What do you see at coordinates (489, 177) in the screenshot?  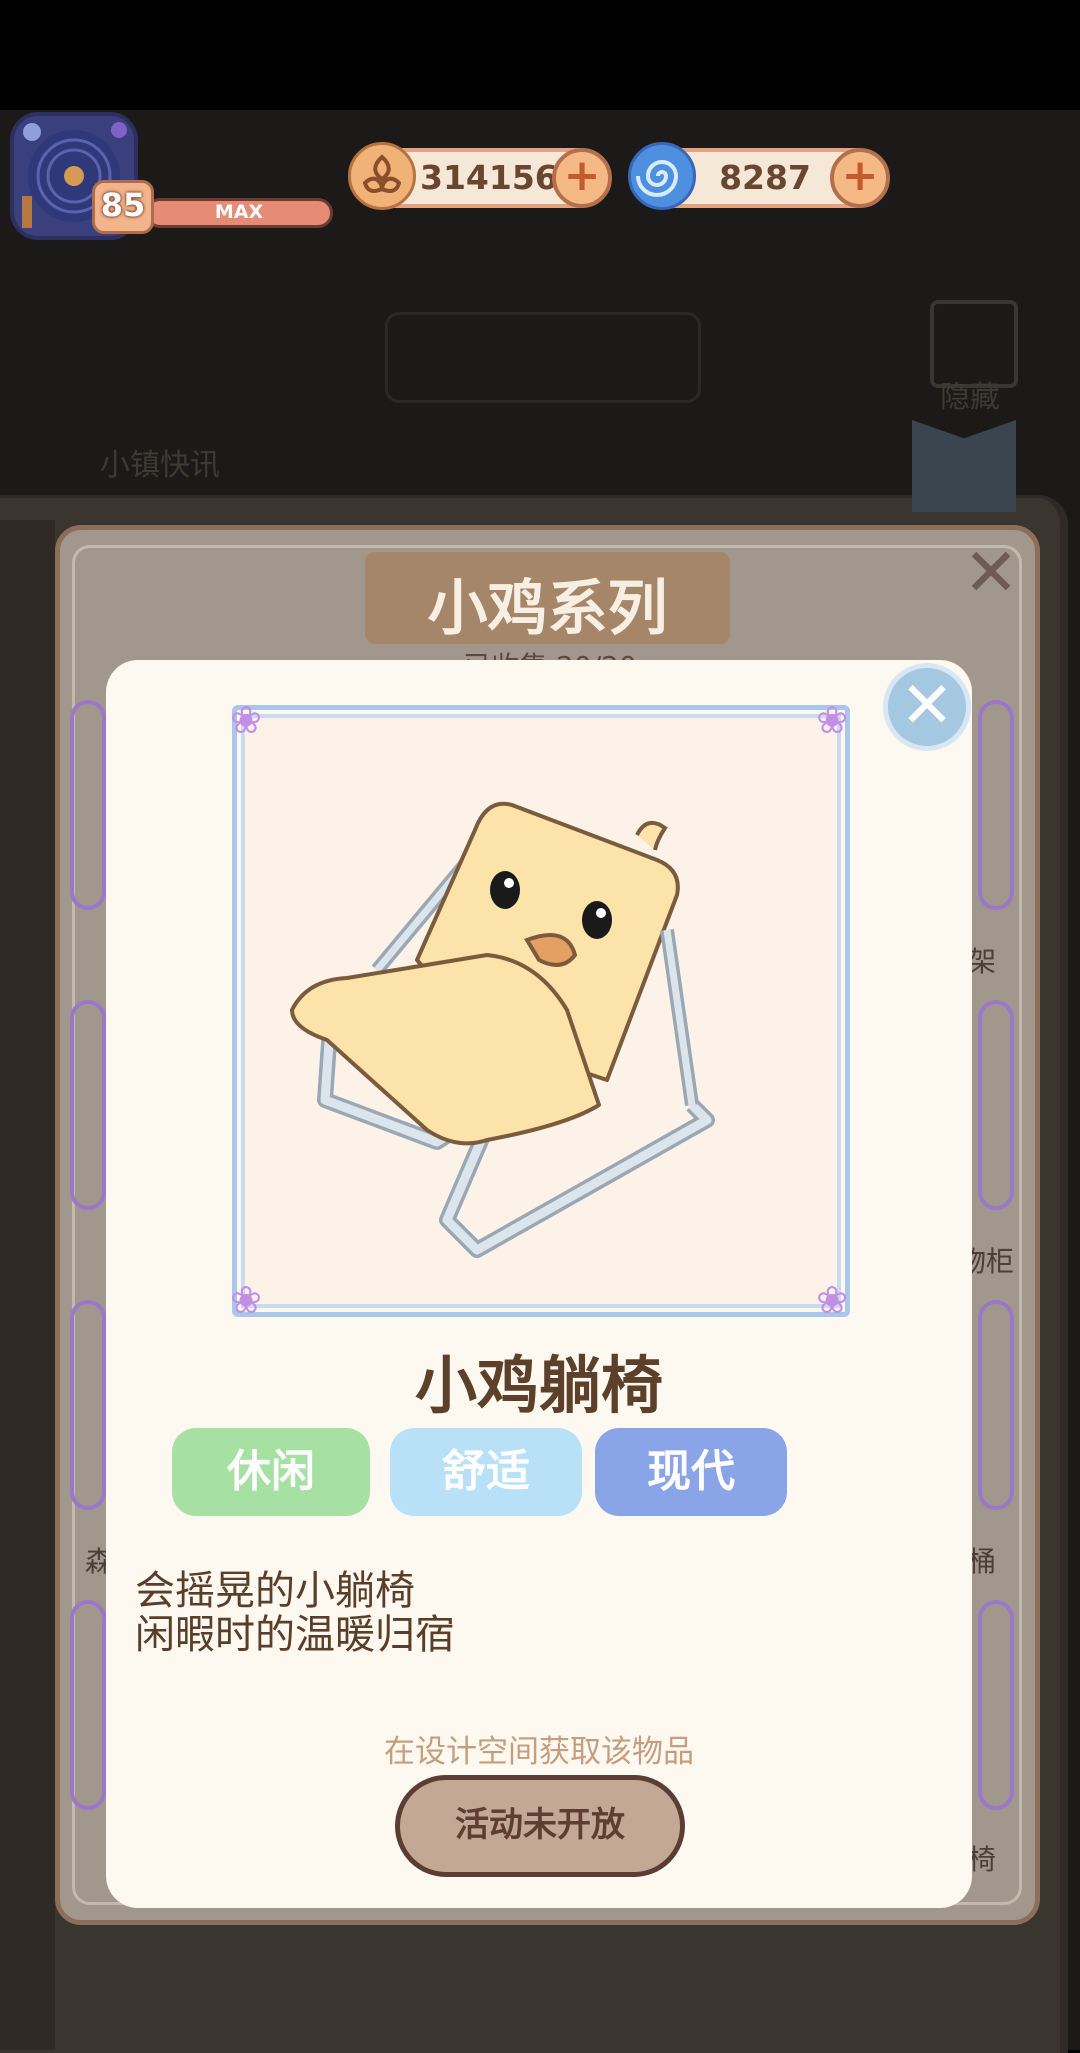 I see `coin-amount: 314156` at bounding box center [489, 177].